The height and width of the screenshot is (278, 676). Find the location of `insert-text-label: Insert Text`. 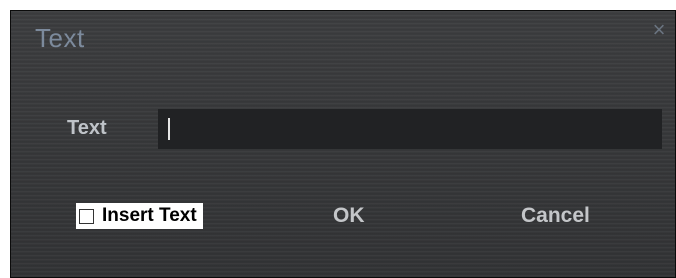

insert-text-label: Insert Text is located at coordinates (149, 215).